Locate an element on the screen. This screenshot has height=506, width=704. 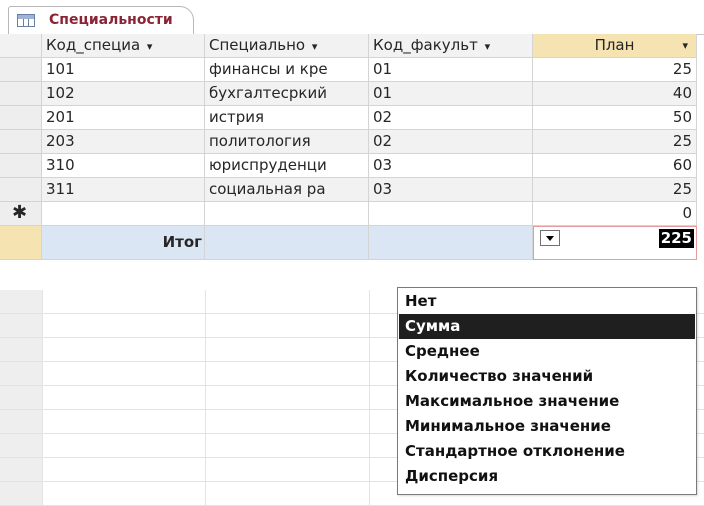
cell-plan: 60 is located at coordinates (615, 166).